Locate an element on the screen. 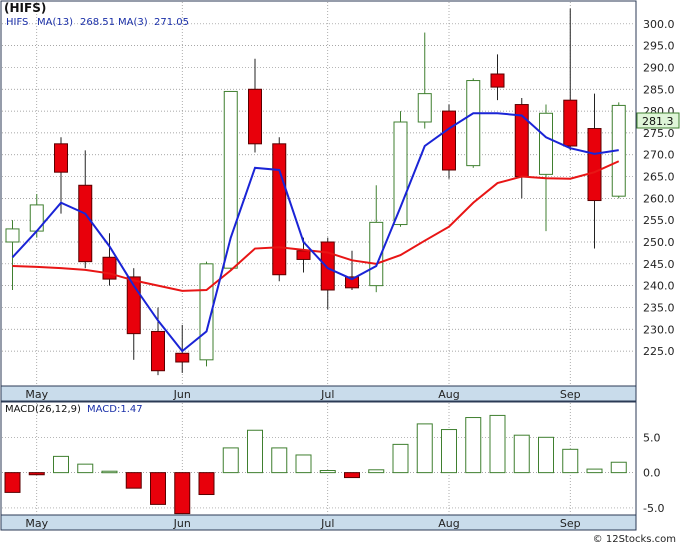 The image size is (680, 546). macd-date-band is located at coordinates (318, 522).